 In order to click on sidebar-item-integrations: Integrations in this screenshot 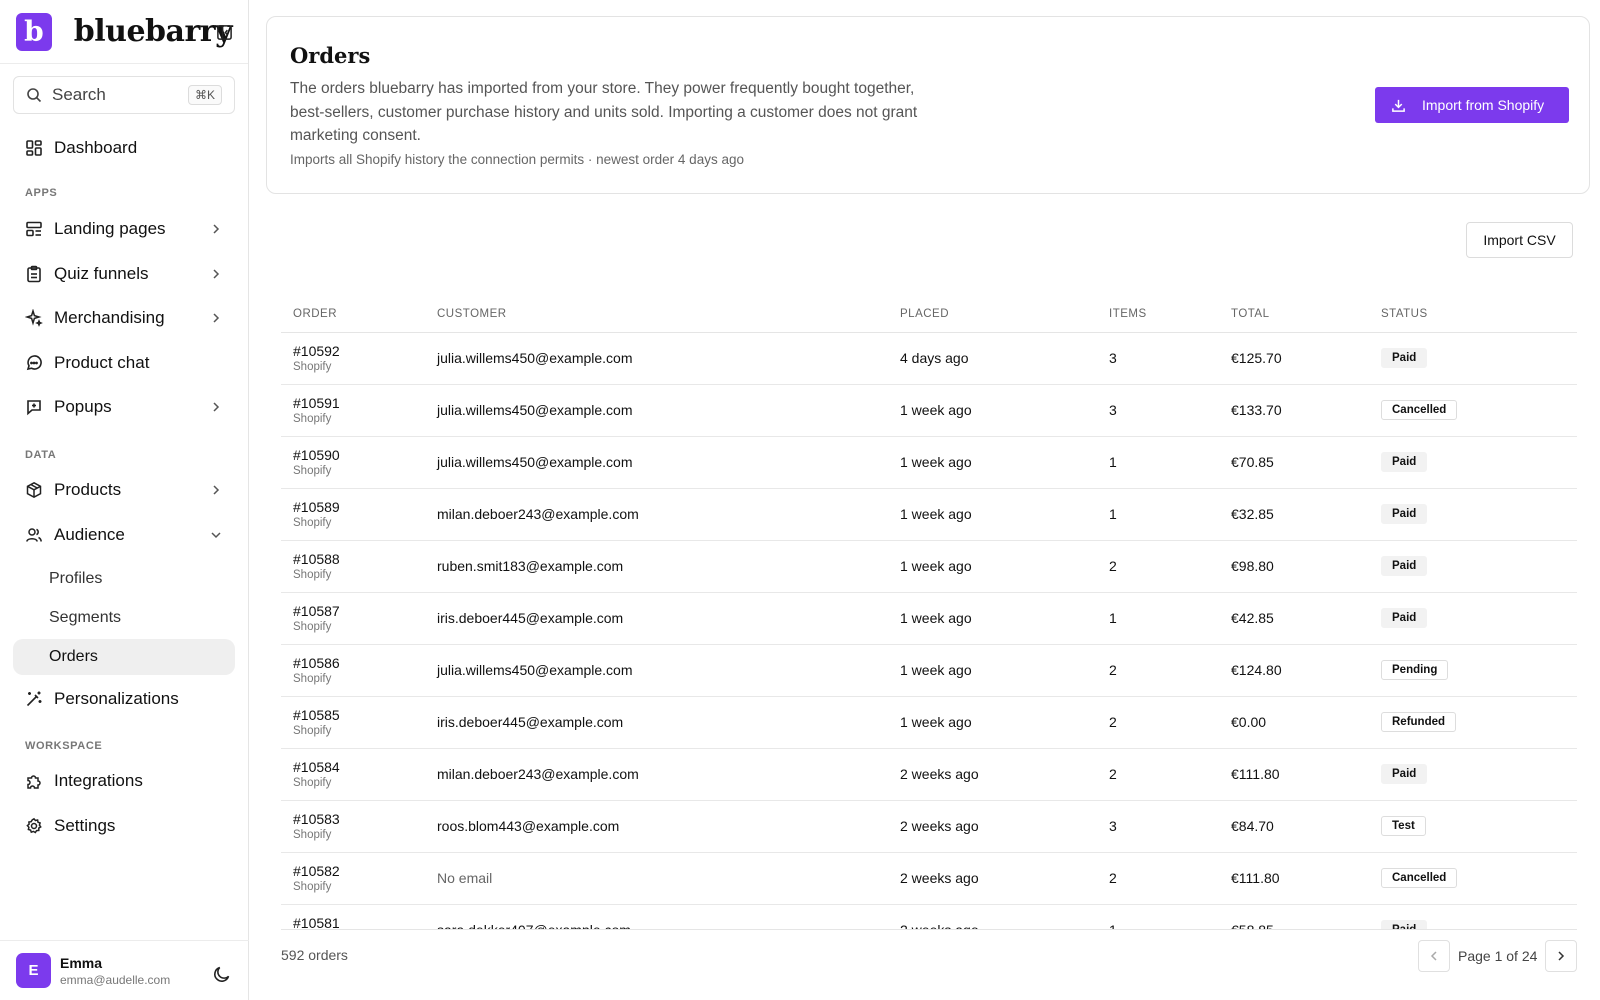, I will do `click(124, 781)`.